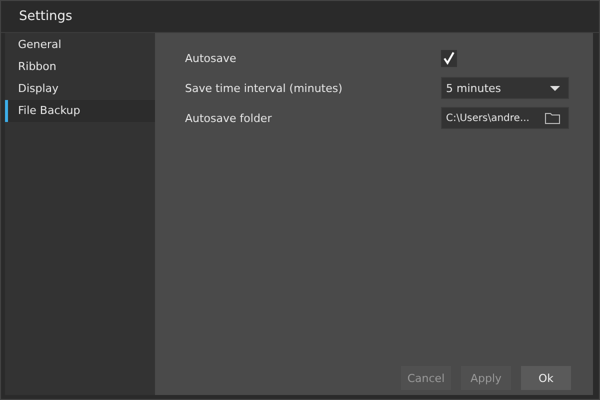  I want to click on dialog-button: Ok, so click(546, 378).